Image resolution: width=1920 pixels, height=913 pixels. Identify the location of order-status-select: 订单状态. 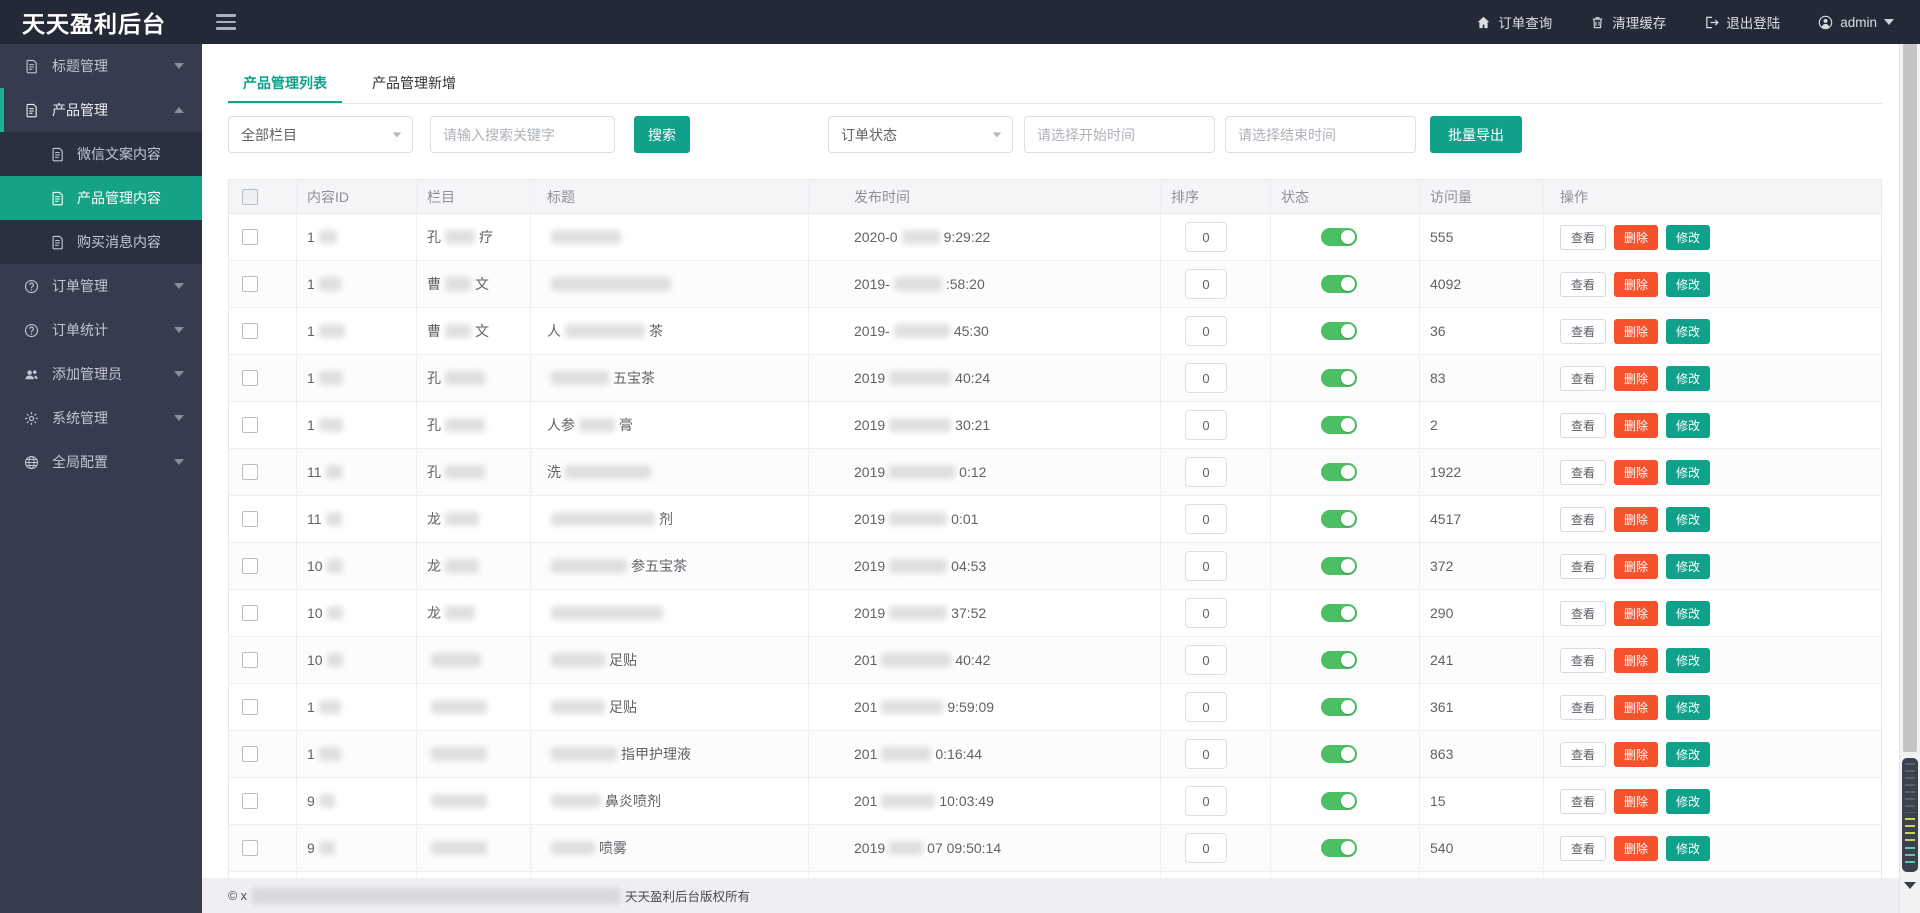
(920, 134).